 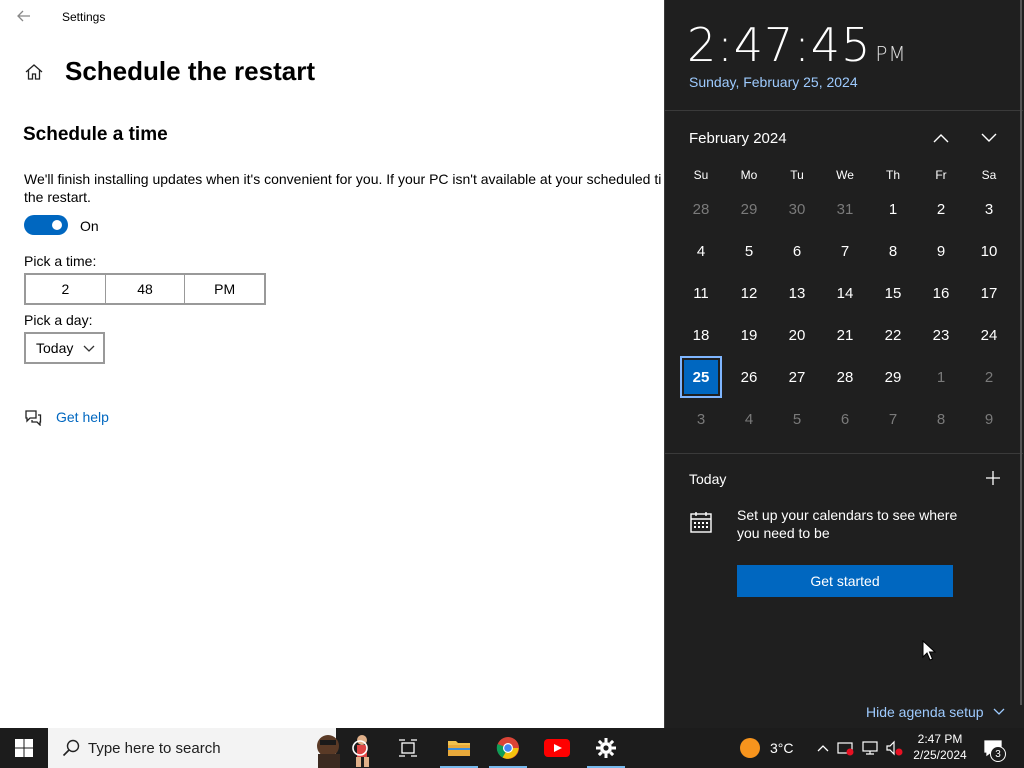 I want to click on calendar-day: 31, so click(x=845, y=209).